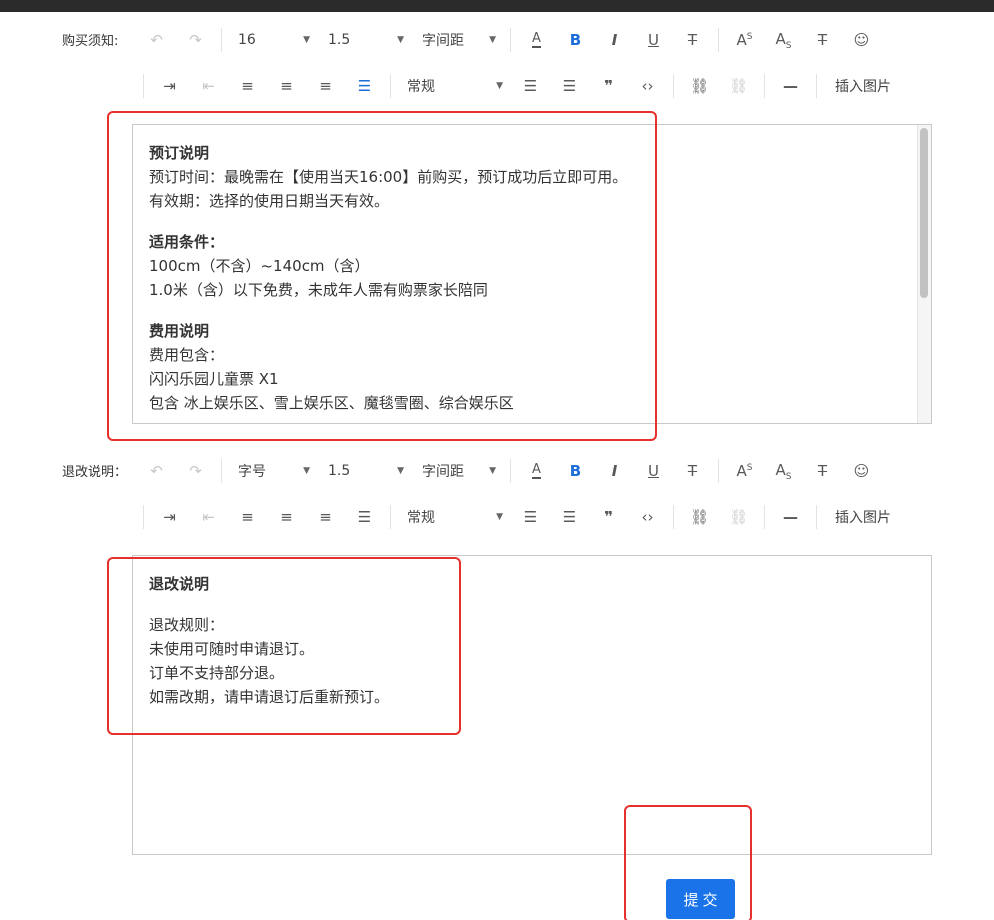  I want to click on content-heading: 费用说明, so click(179, 331).